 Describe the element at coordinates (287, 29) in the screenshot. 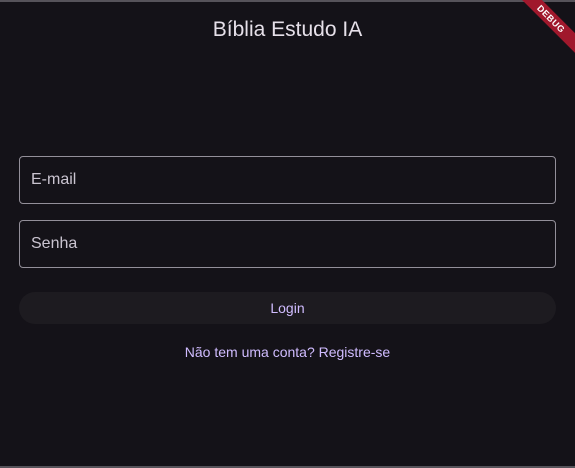

I see `app-title: Bíblia Estudo IA` at that location.